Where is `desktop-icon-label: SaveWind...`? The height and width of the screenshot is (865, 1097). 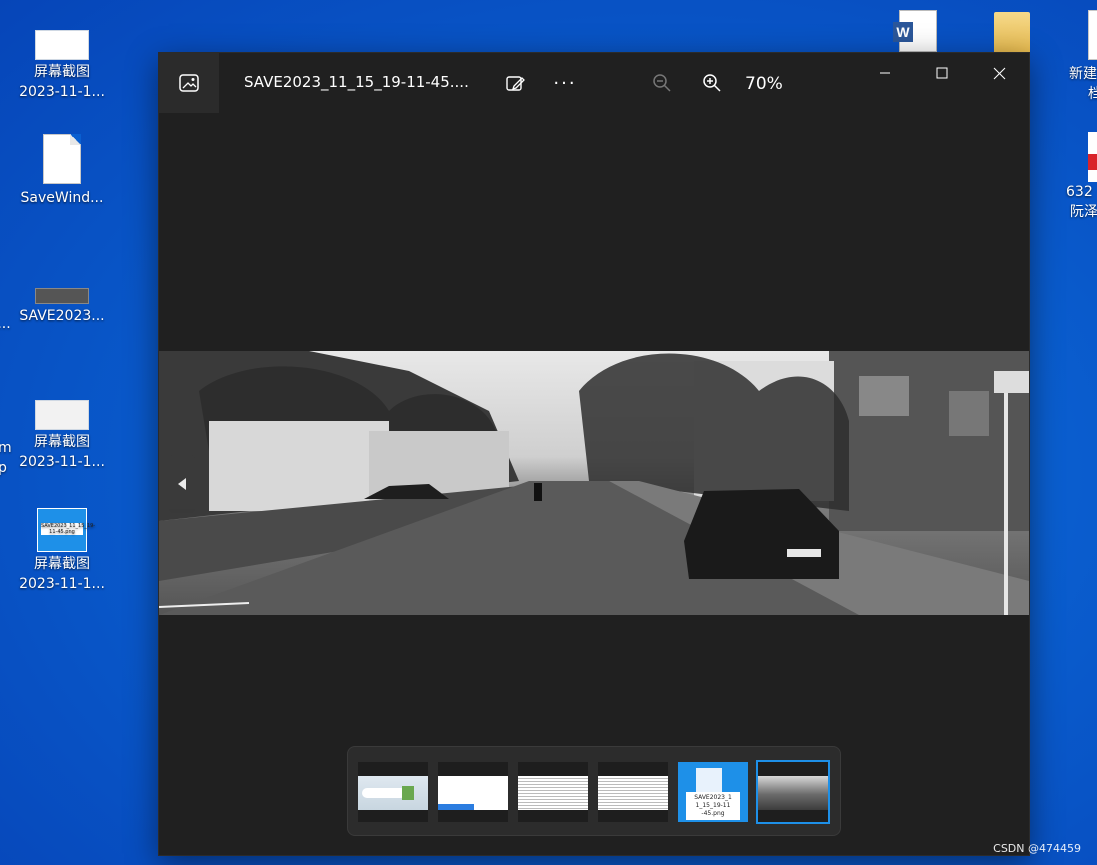 desktop-icon-label: SaveWind... is located at coordinates (62, 198).